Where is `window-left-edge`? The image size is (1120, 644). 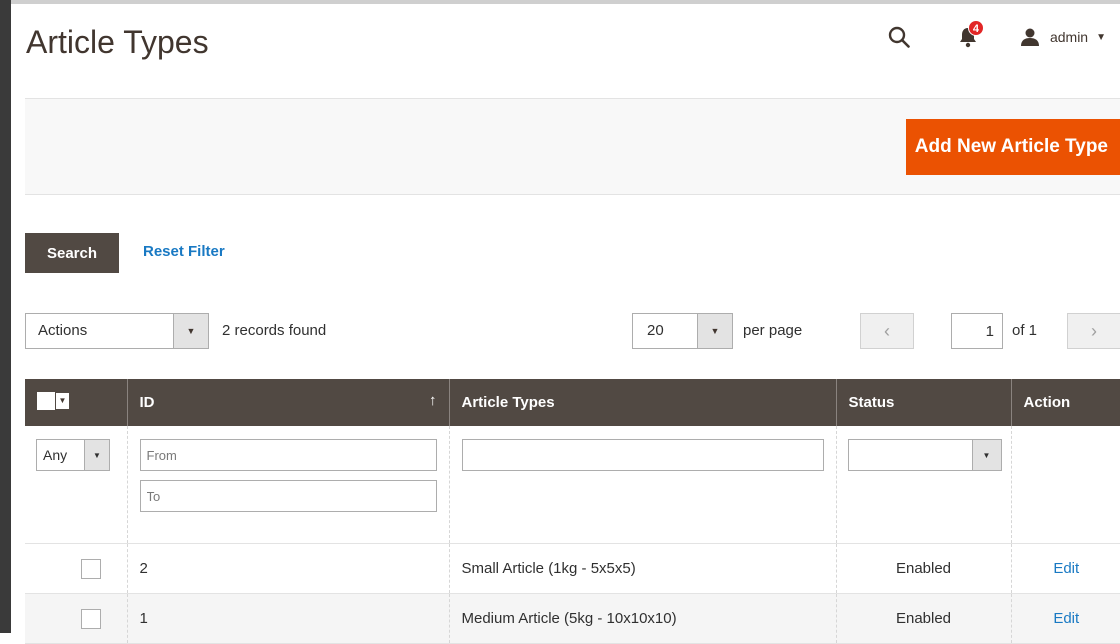 window-left-edge is located at coordinates (5, 316).